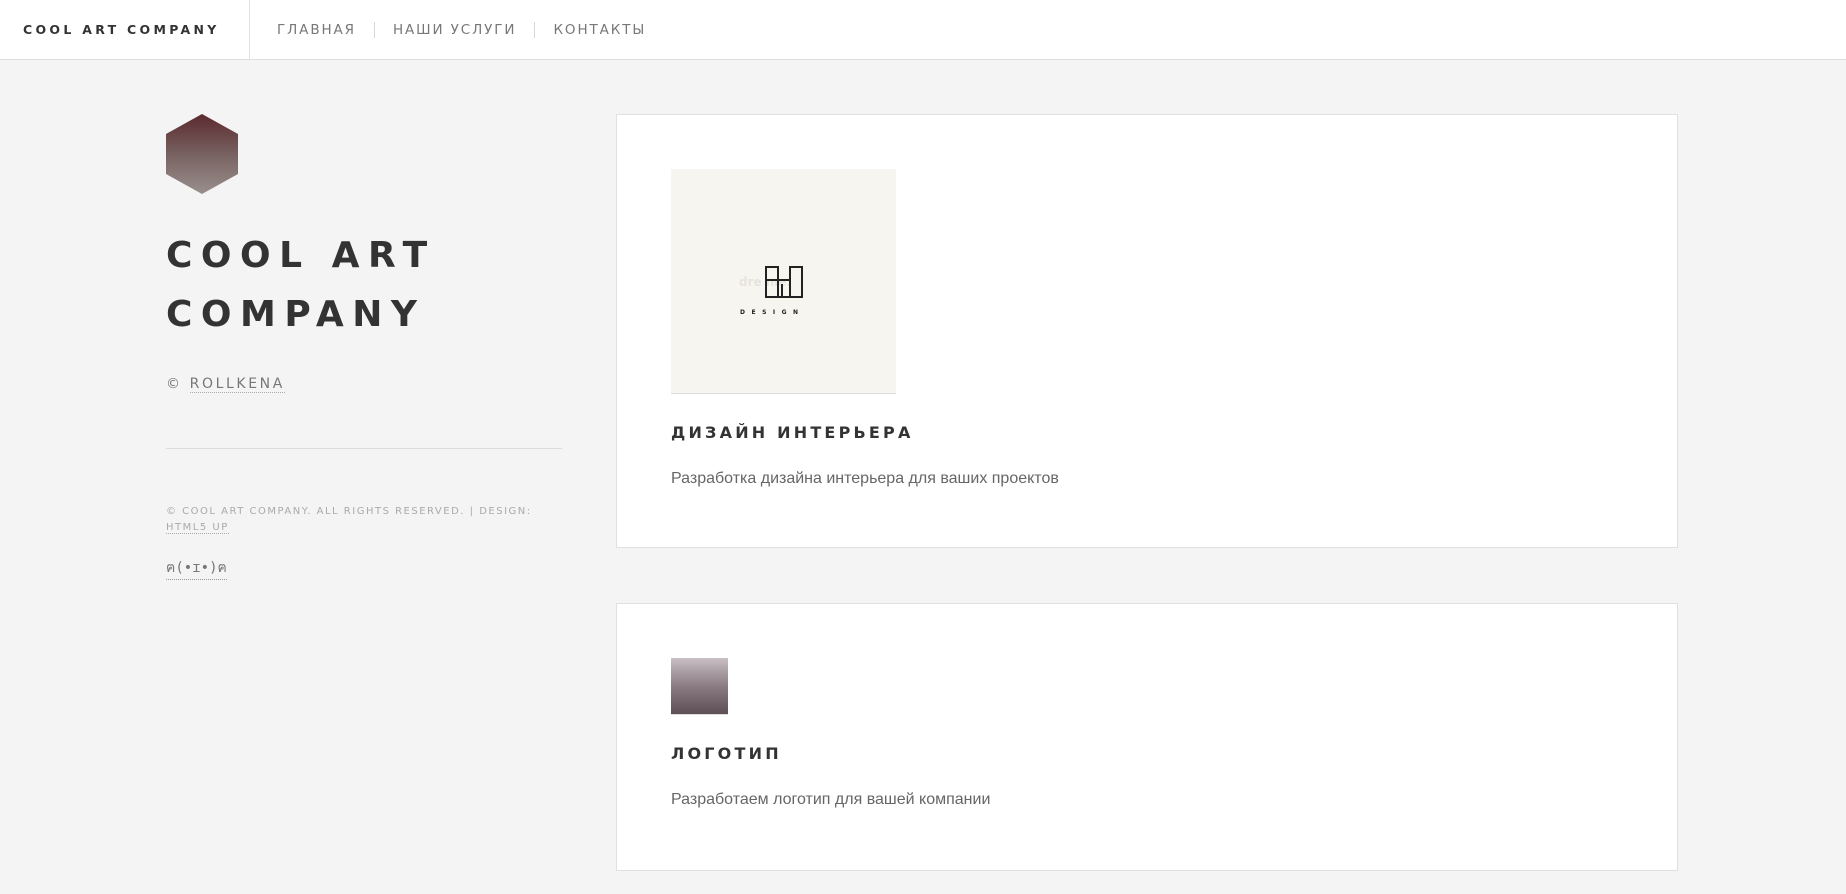  I want to click on copyright-symbol: ©, so click(174, 384).